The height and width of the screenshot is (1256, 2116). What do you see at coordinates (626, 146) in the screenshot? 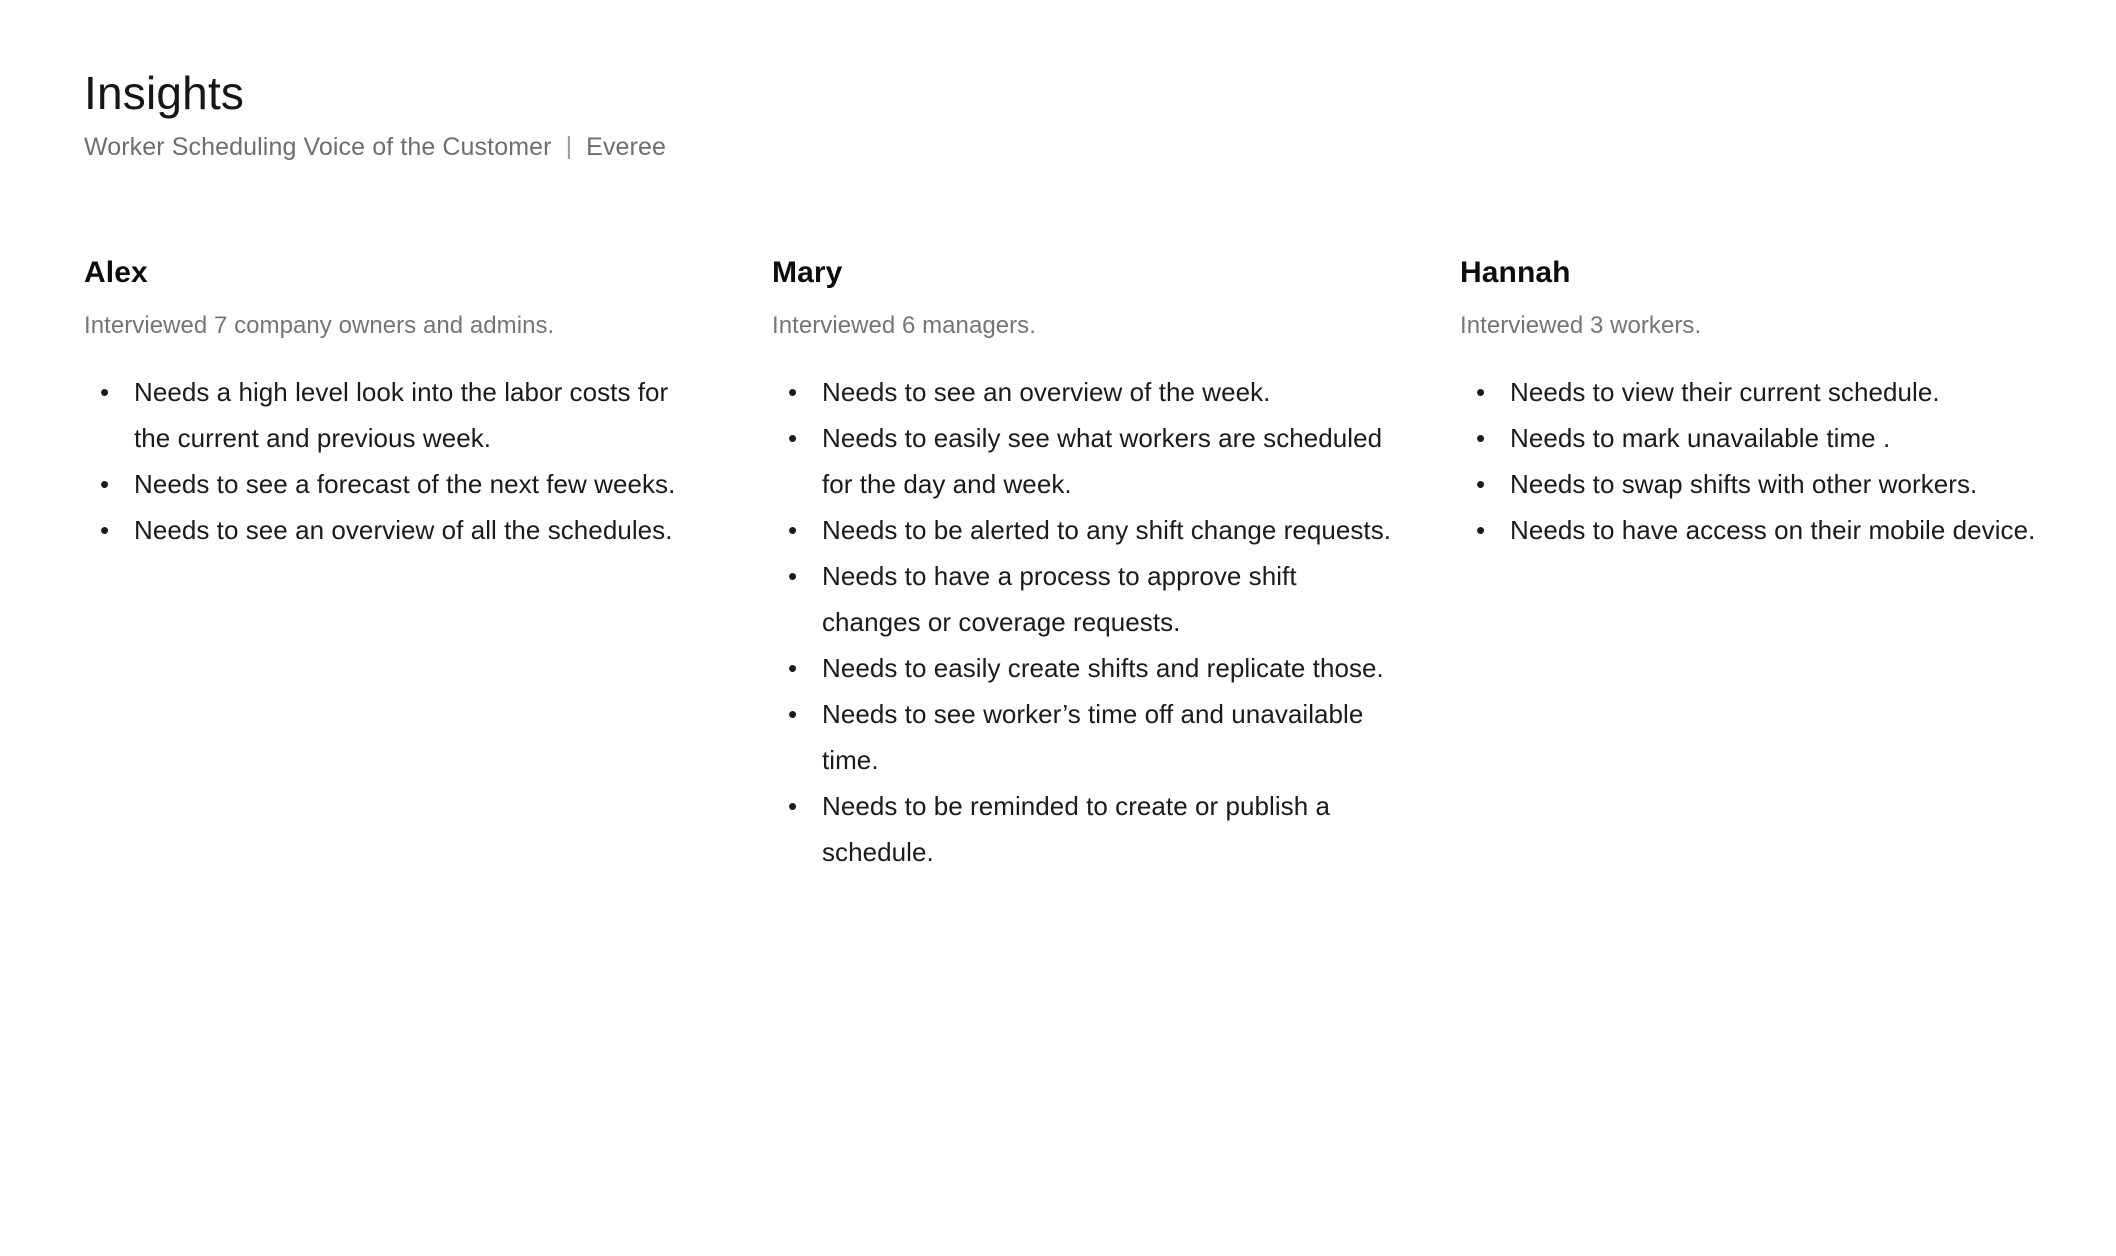
I see `subtitle-company-label: Everee` at bounding box center [626, 146].